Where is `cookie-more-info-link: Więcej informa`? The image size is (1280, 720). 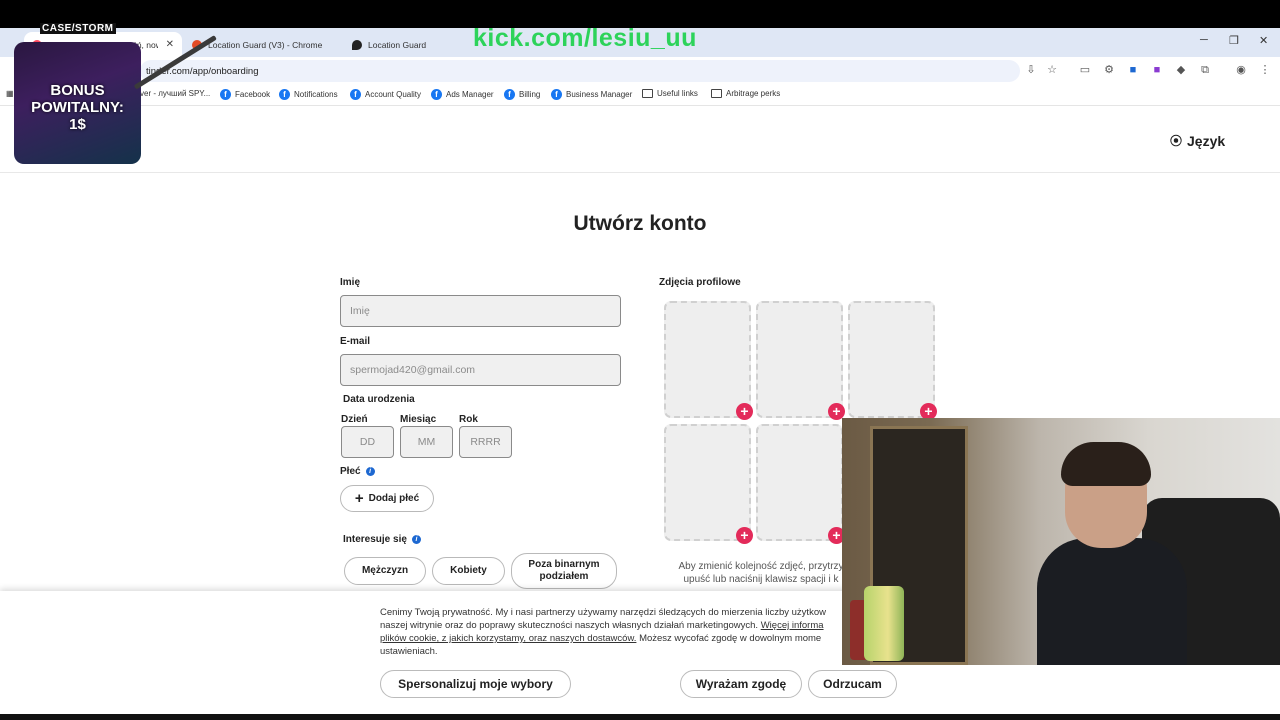
cookie-more-info-link: Więcej informa is located at coordinates (792, 625).